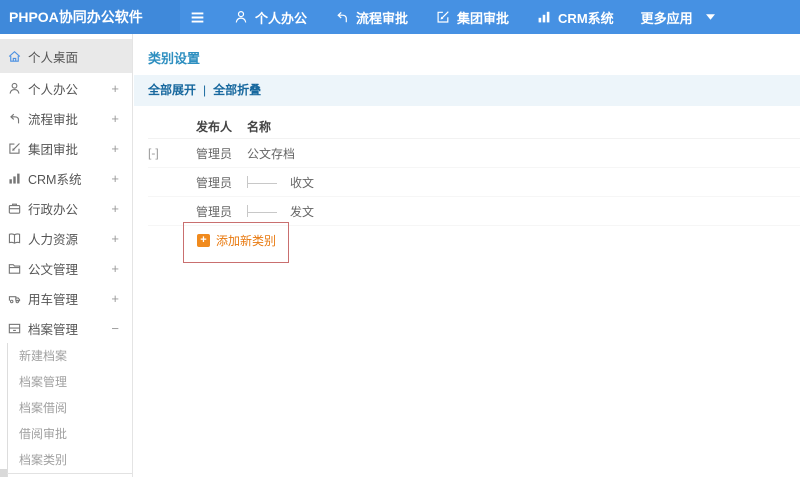 The image size is (800, 477). I want to click on sidebar-item: 集团审批 +, so click(66, 148).